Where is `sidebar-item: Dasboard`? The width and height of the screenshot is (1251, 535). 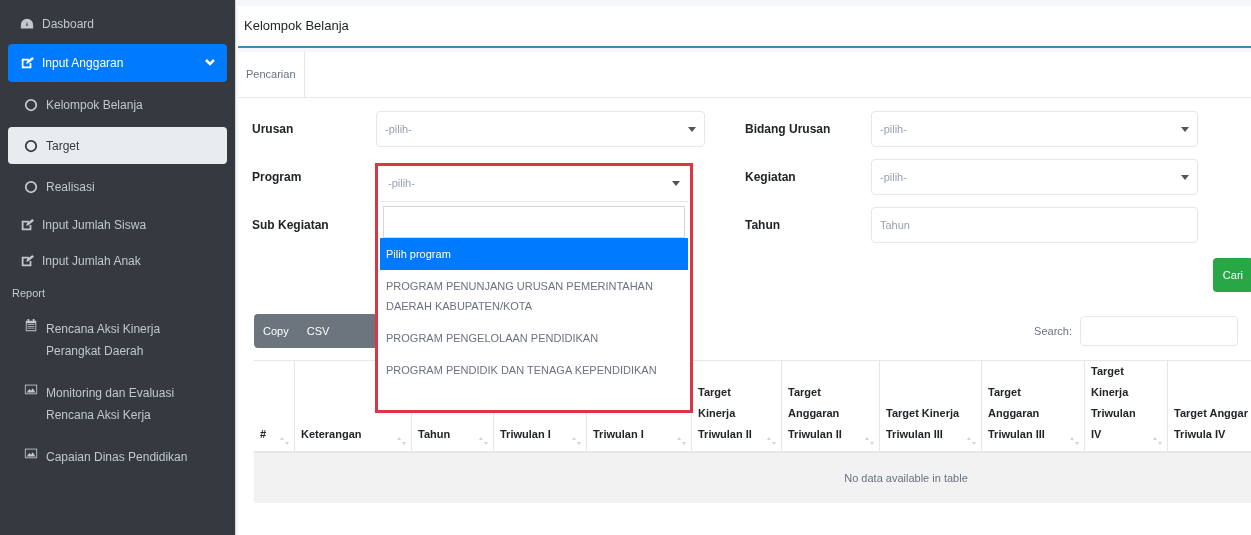 sidebar-item: Dasboard is located at coordinates (117, 24).